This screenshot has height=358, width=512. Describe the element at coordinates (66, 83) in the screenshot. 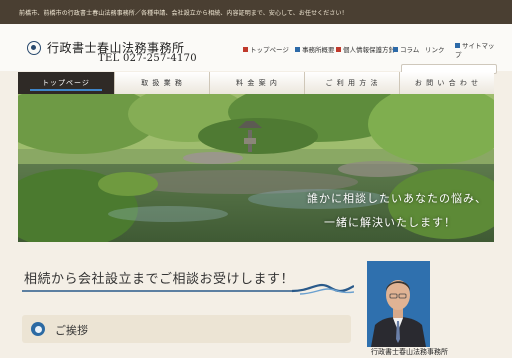

I see `tab-top: トップページ` at that location.